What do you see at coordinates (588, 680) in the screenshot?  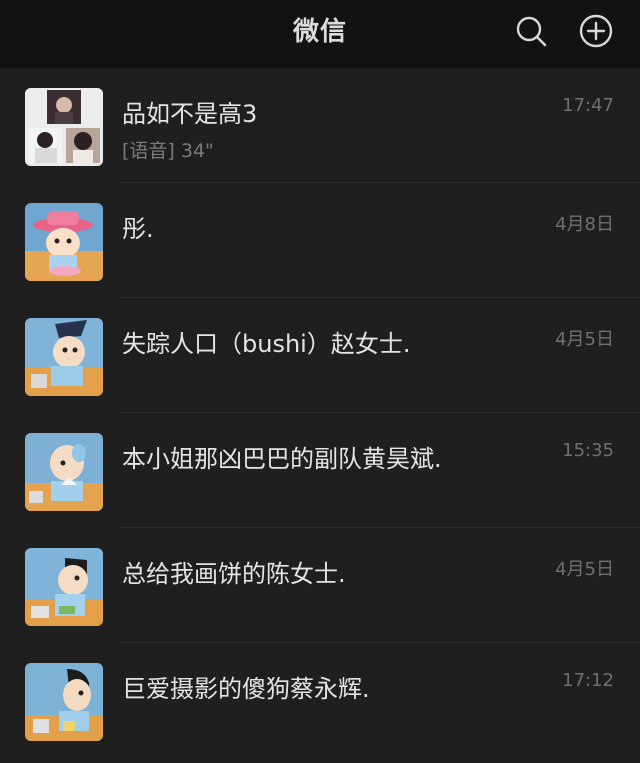 I see `chat-time: 17:12` at bounding box center [588, 680].